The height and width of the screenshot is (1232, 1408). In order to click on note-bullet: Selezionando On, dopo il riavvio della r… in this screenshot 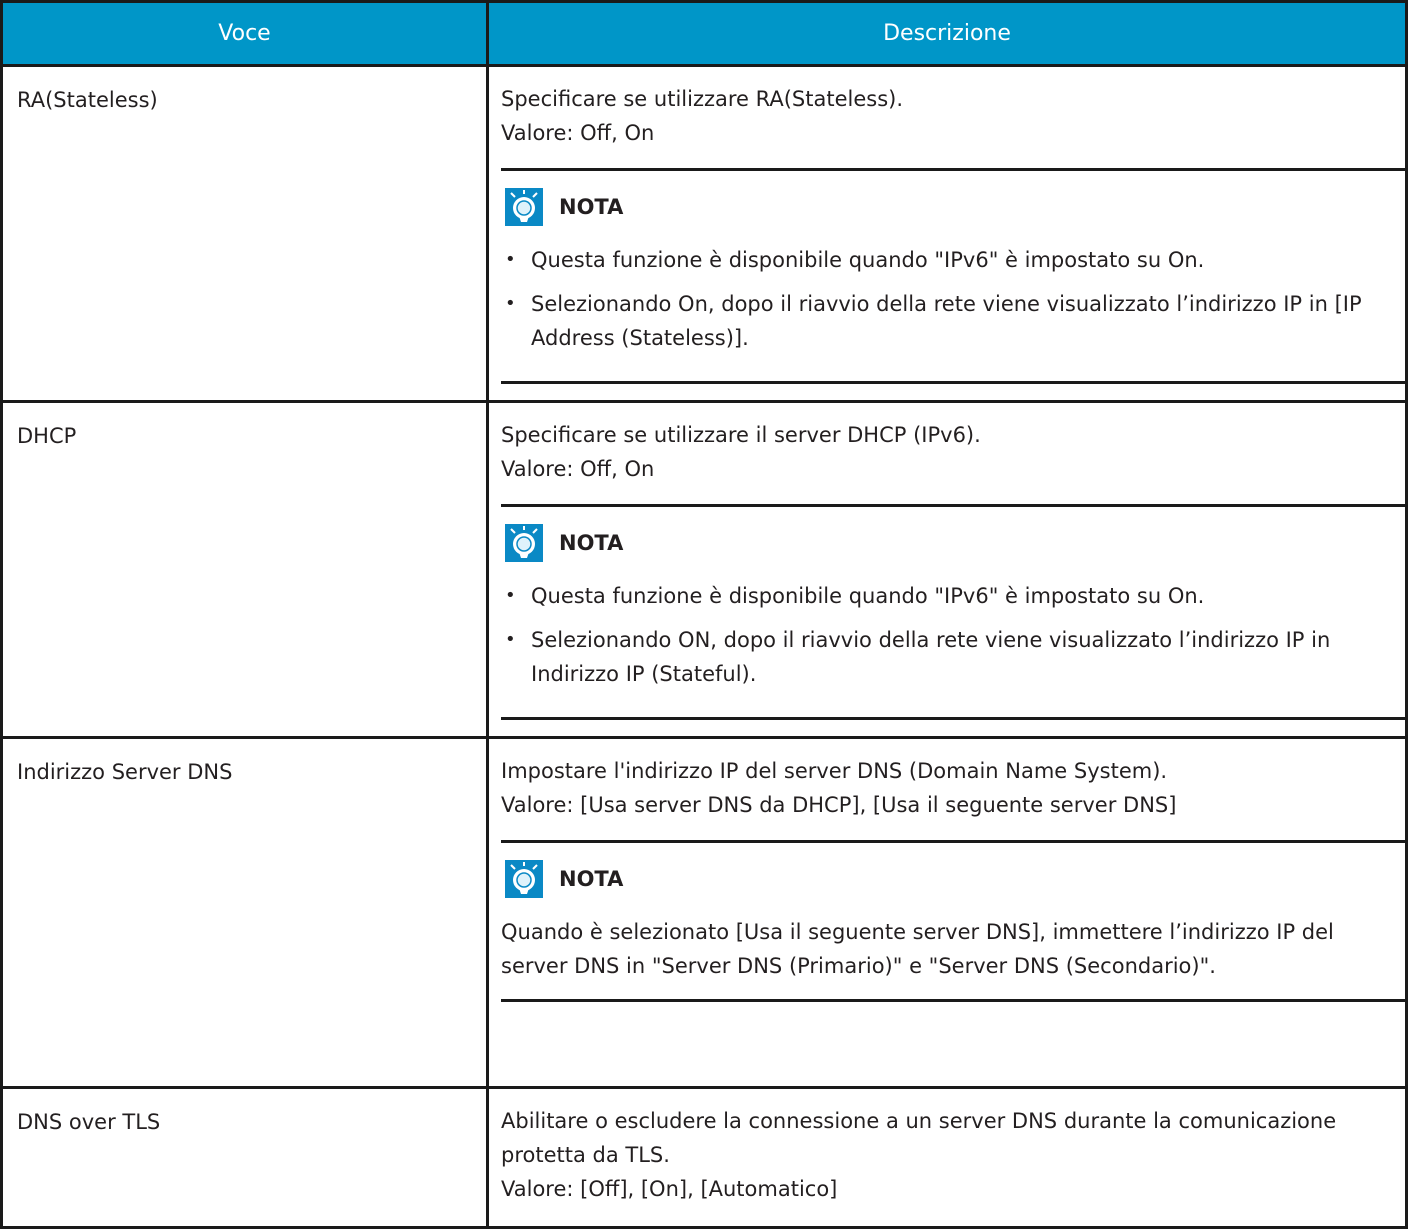, I will do `click(953, 321)`.